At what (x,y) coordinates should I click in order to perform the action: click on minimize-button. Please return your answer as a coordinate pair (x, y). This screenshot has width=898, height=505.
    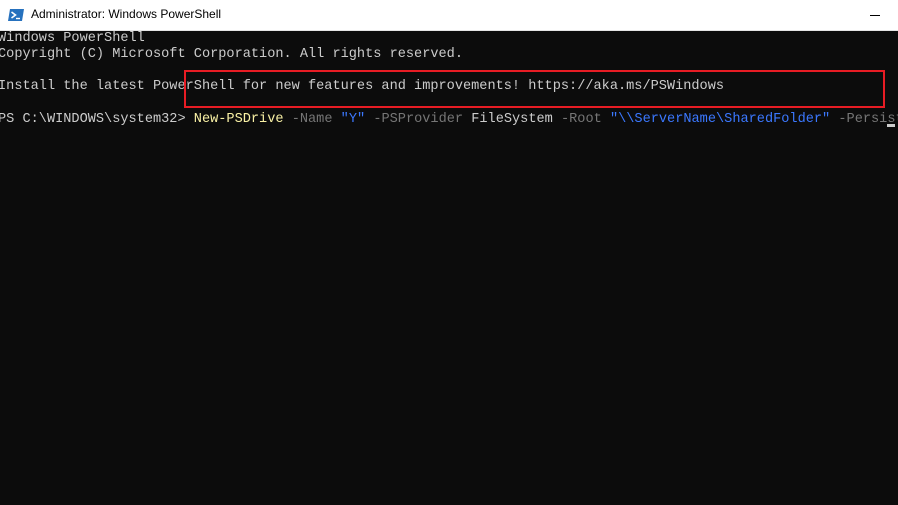
    Looking at the image, I should click on (875, 15).